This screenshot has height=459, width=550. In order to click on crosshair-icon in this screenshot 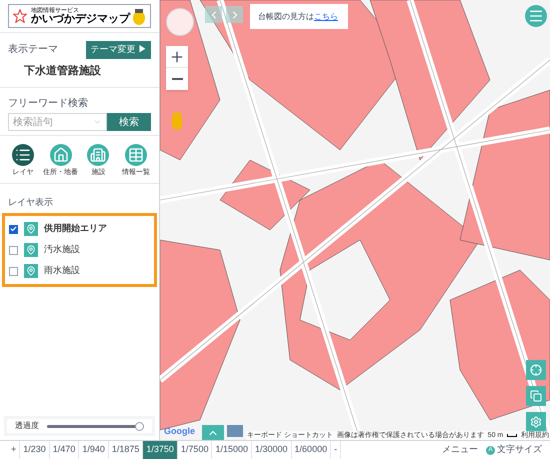, I will do `click(536, 370)`.